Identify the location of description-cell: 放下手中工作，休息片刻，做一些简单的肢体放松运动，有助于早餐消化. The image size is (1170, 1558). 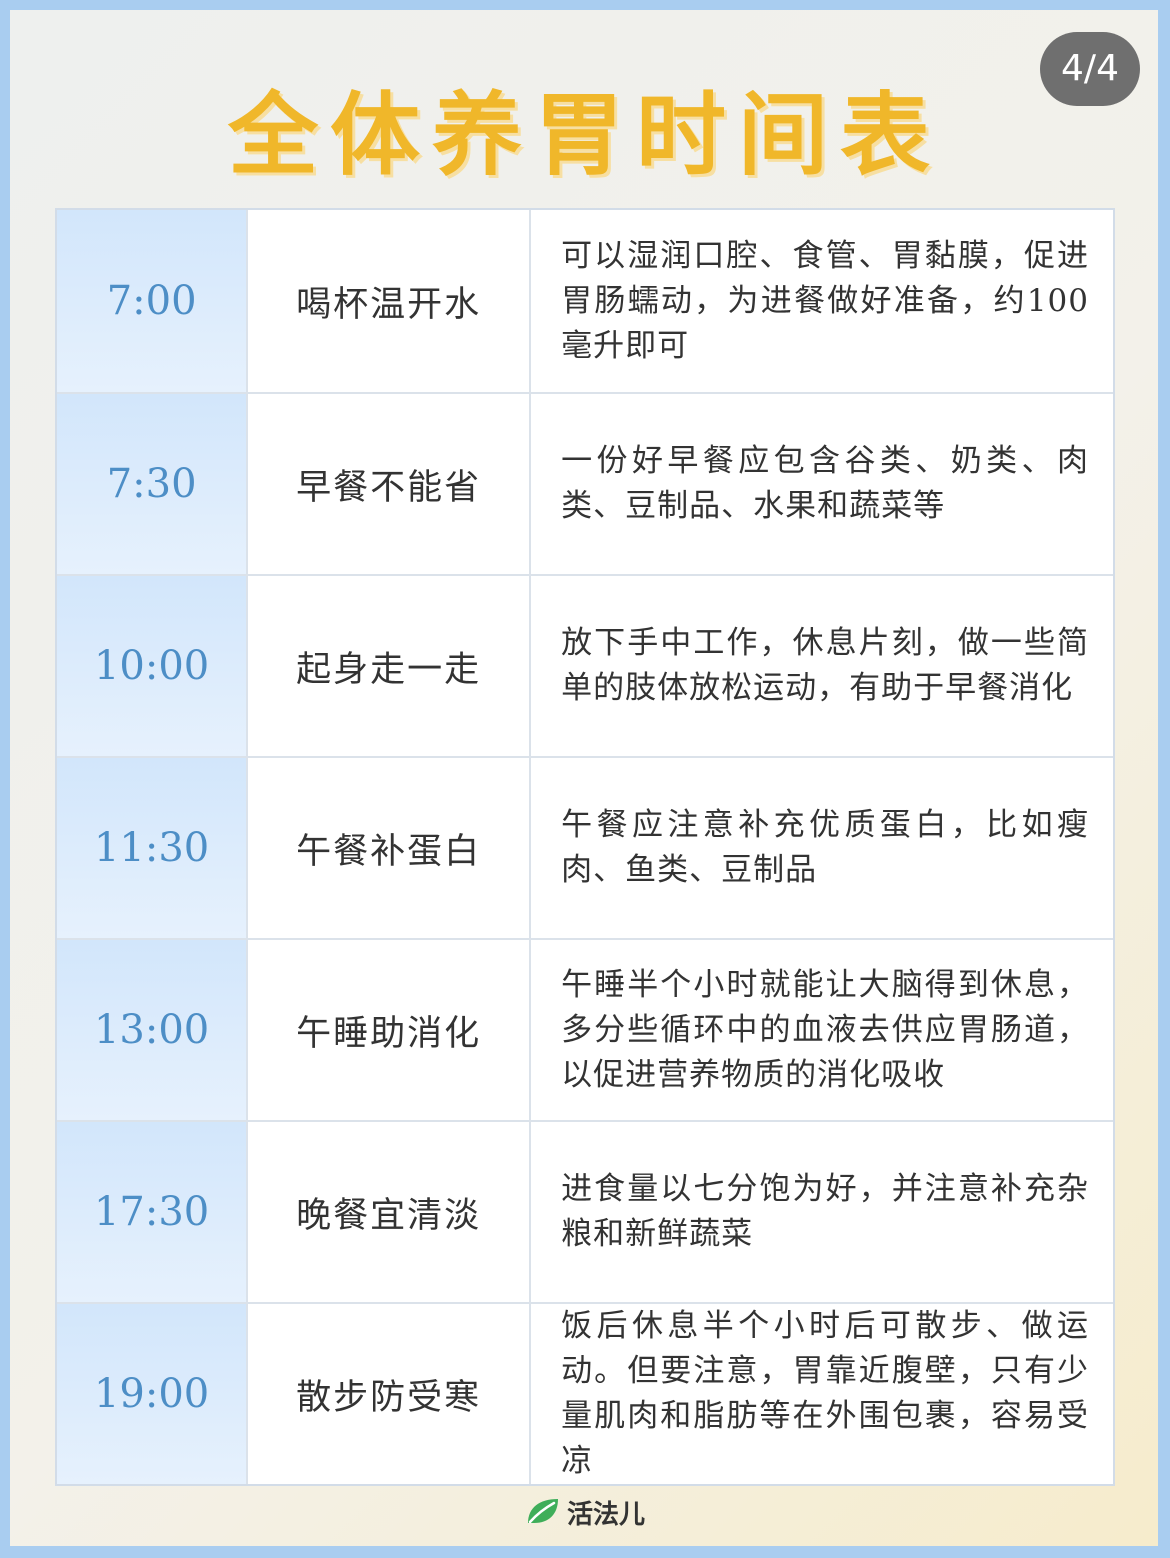
(822, 666).